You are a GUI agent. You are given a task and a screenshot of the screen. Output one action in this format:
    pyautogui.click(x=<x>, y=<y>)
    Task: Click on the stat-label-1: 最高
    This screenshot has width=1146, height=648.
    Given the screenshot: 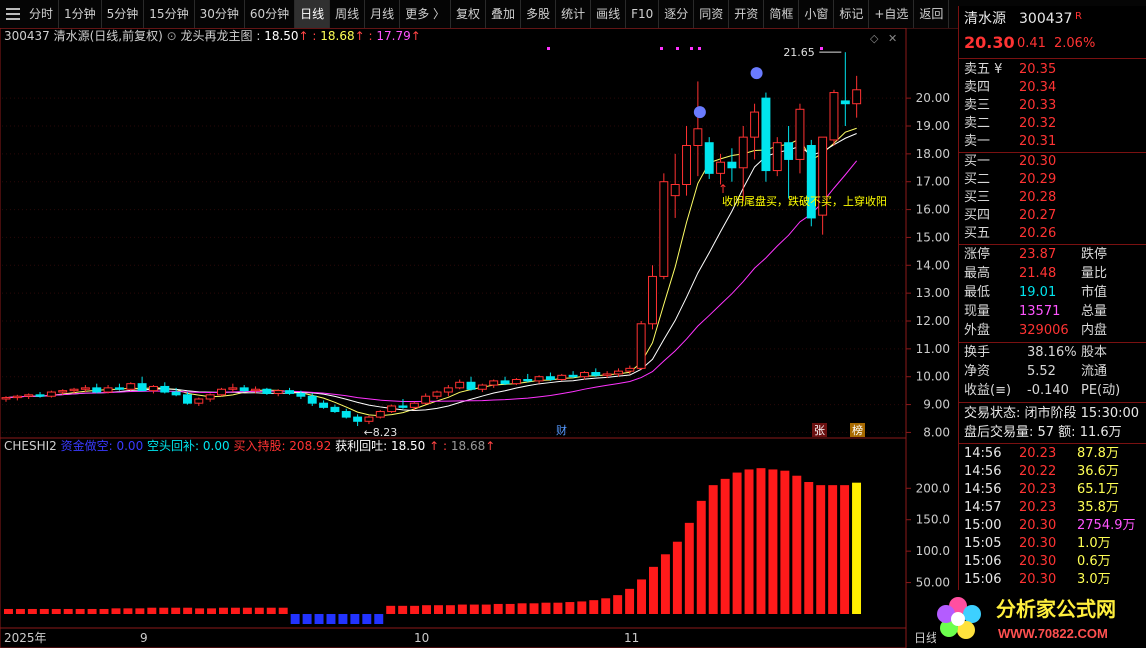 What is the action you would take?
    pyautogui.click(x=977, y=273)
    